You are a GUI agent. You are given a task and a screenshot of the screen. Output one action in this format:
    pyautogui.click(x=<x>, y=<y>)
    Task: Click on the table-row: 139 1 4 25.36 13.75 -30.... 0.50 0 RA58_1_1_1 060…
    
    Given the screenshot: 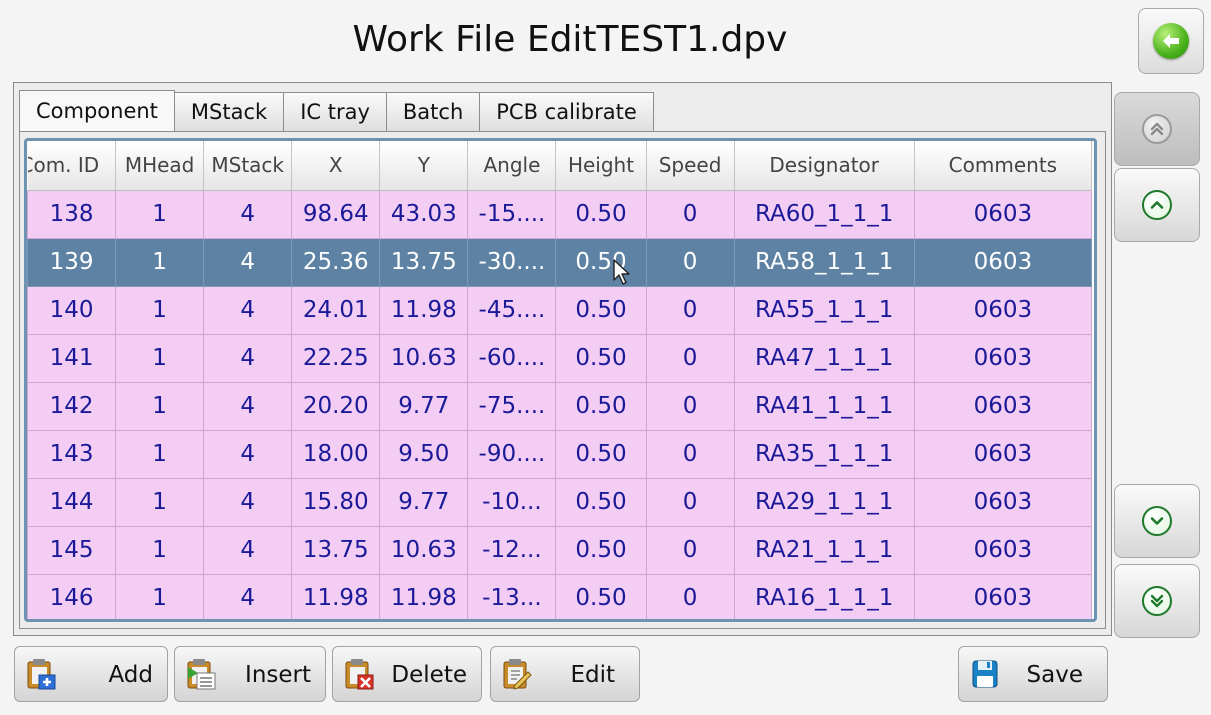 What is the action you would take?
    pyautogui.click(x=560, y=262)
    